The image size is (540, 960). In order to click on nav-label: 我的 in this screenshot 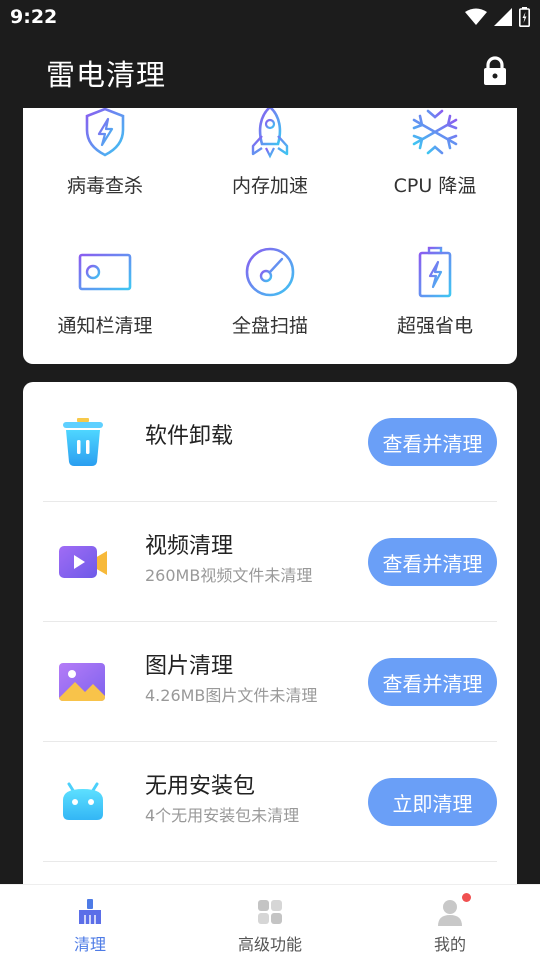, I will do `click(449, 944)`.